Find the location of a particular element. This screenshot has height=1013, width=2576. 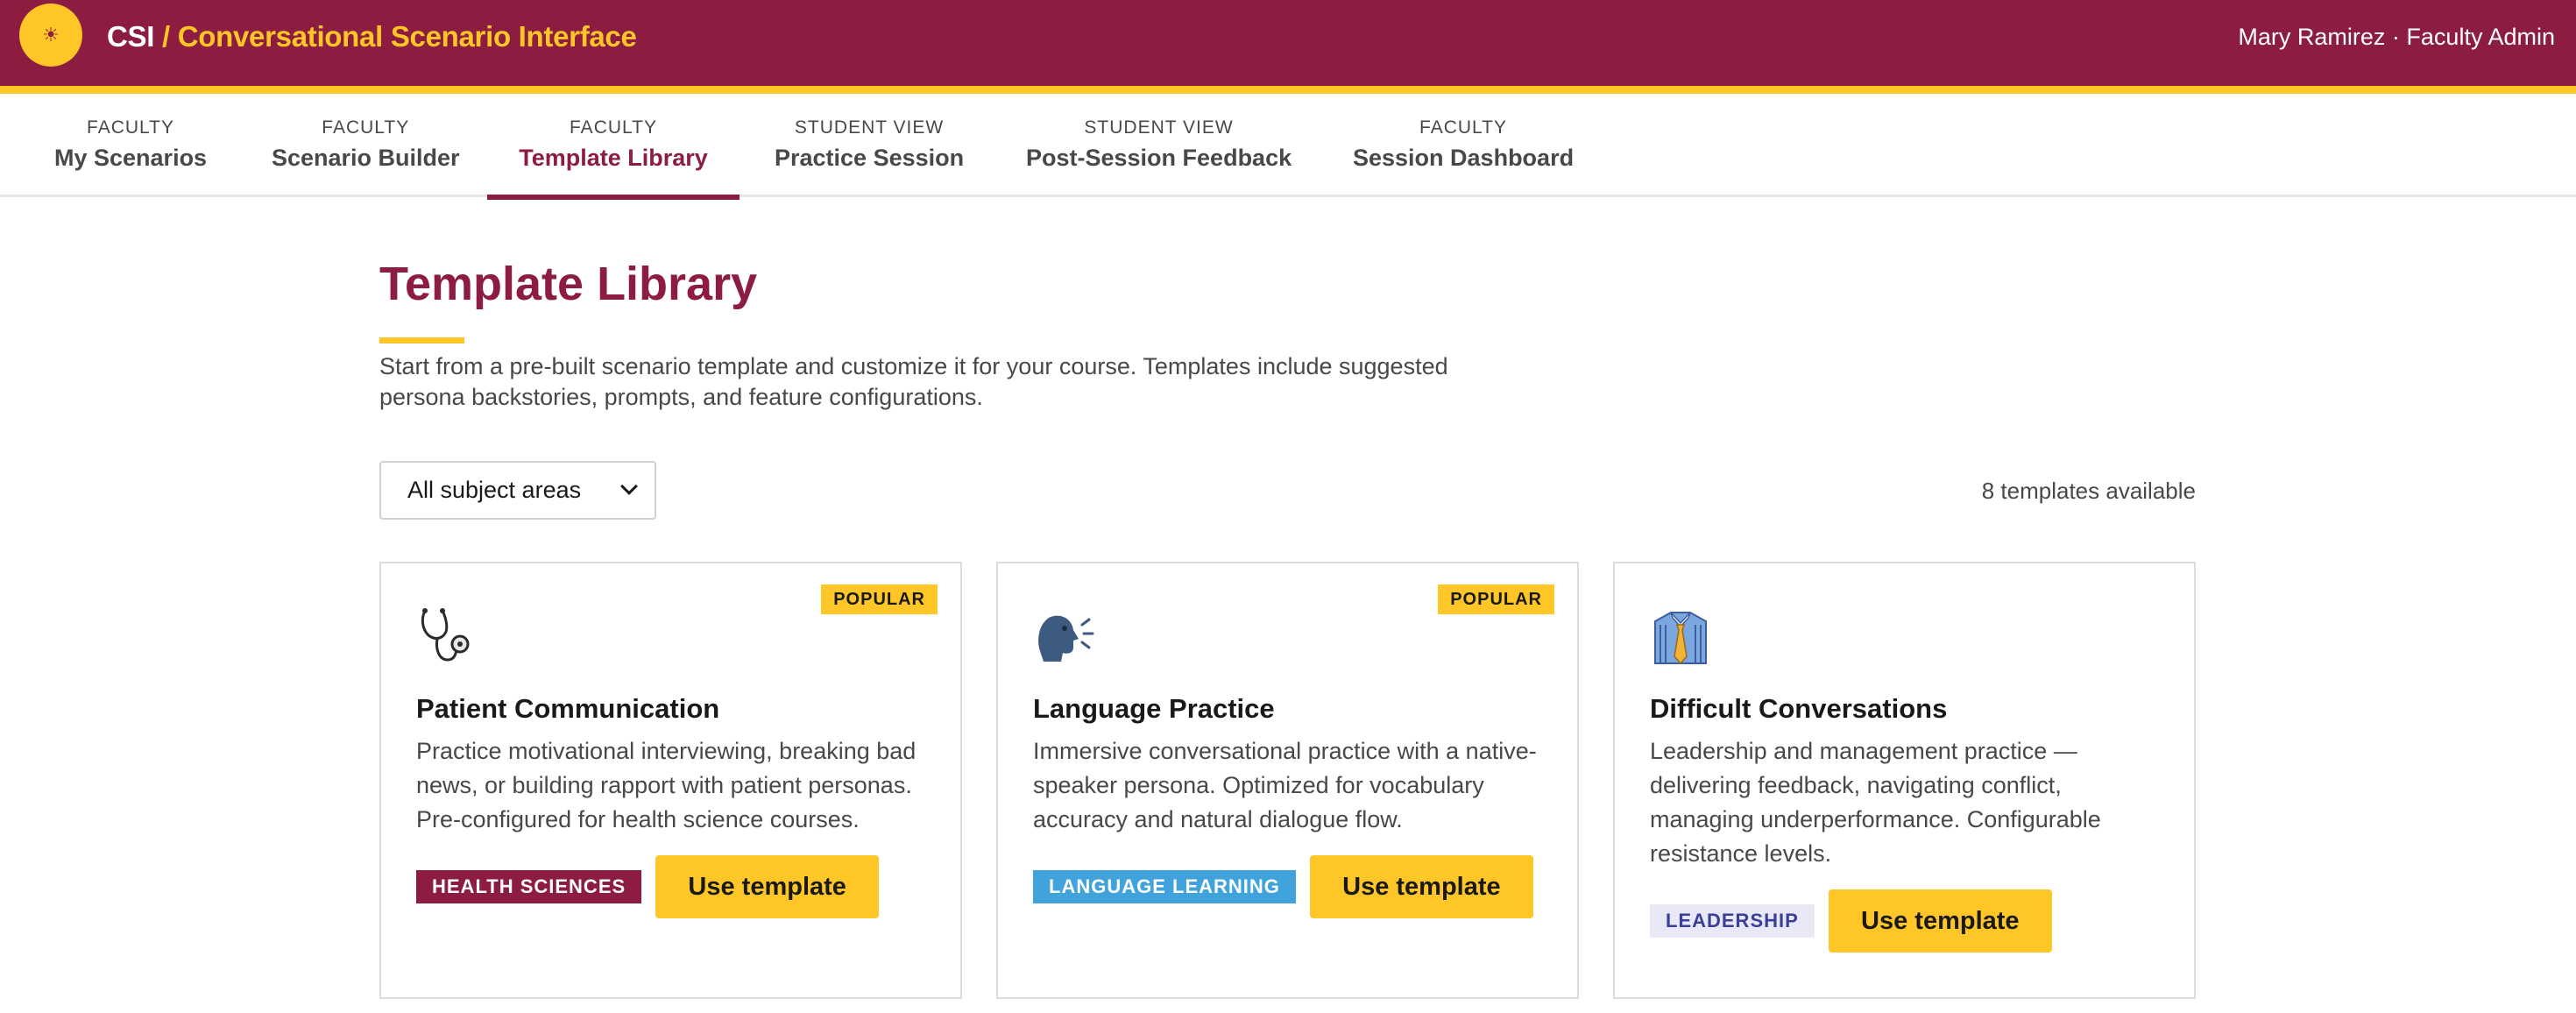

tab-scenario-builder: FACULTY Scenario Builder is located at coordinates (366, 145).